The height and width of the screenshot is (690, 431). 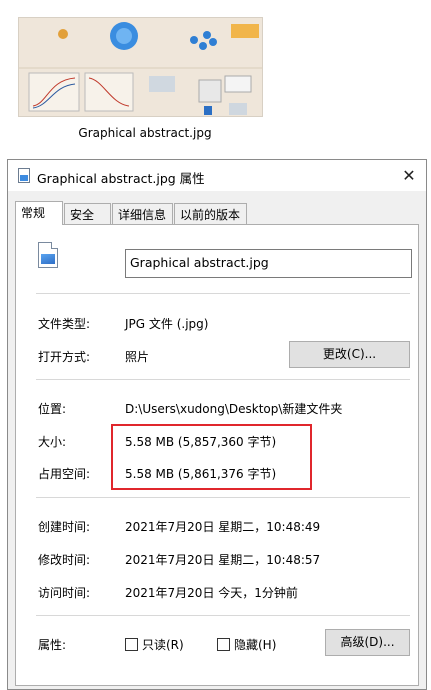 I want to click on created-label: 创建时间:, so click(x=64, y=527).